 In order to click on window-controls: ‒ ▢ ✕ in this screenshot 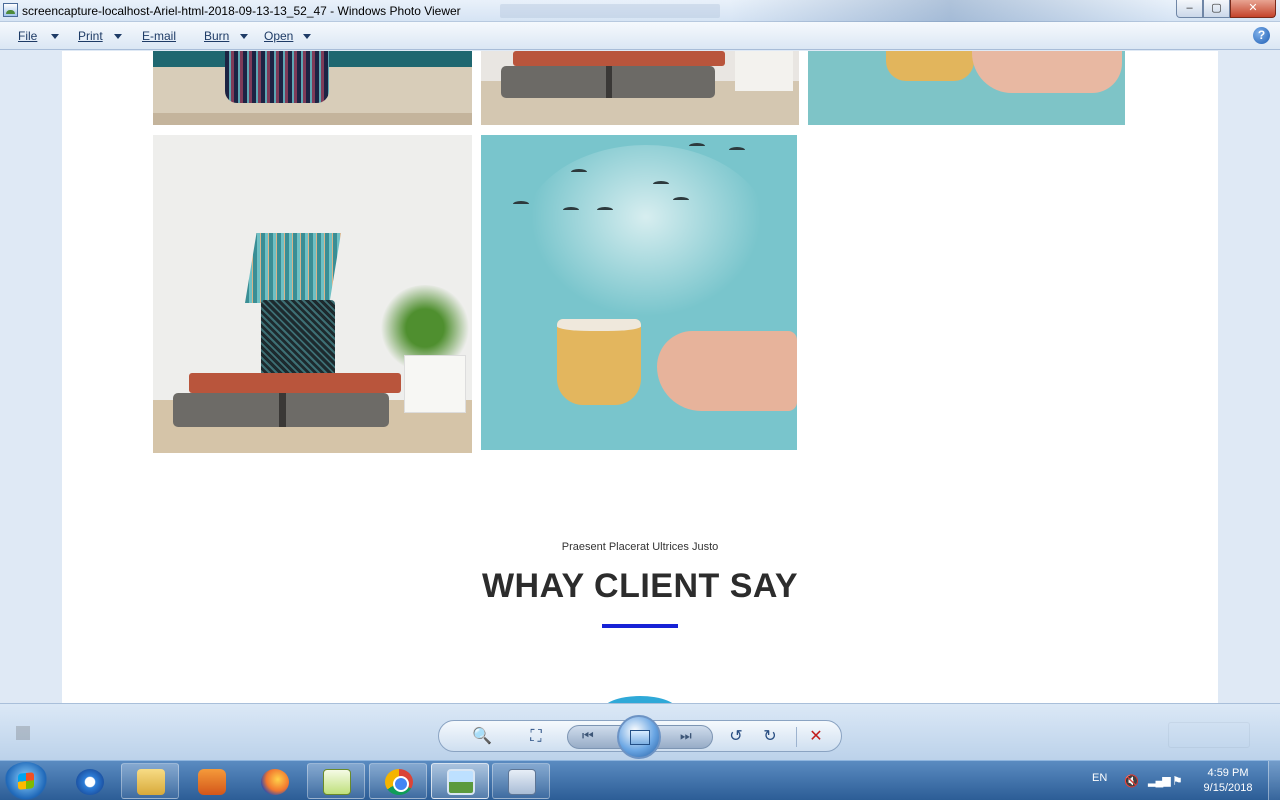, I will do `click(1226, 9)`.